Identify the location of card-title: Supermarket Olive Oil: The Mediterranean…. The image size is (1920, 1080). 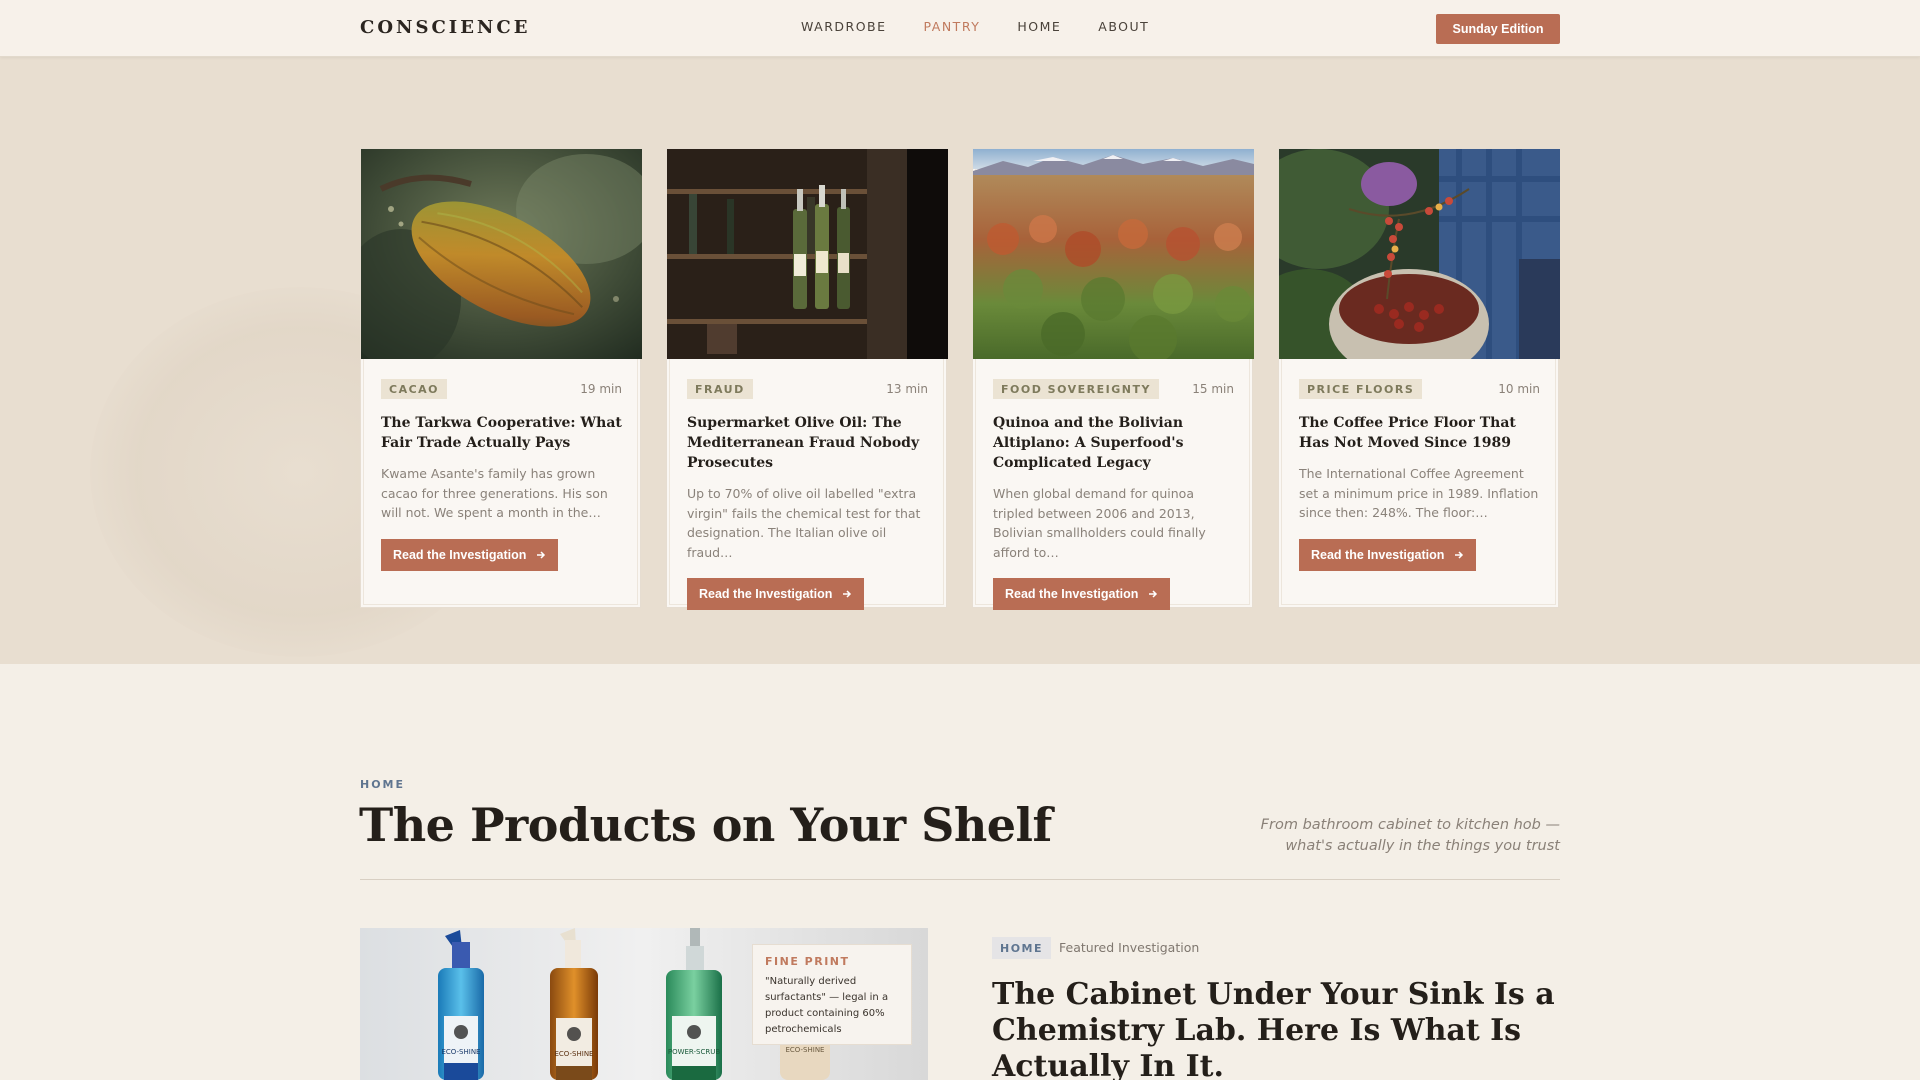
(807, 443).